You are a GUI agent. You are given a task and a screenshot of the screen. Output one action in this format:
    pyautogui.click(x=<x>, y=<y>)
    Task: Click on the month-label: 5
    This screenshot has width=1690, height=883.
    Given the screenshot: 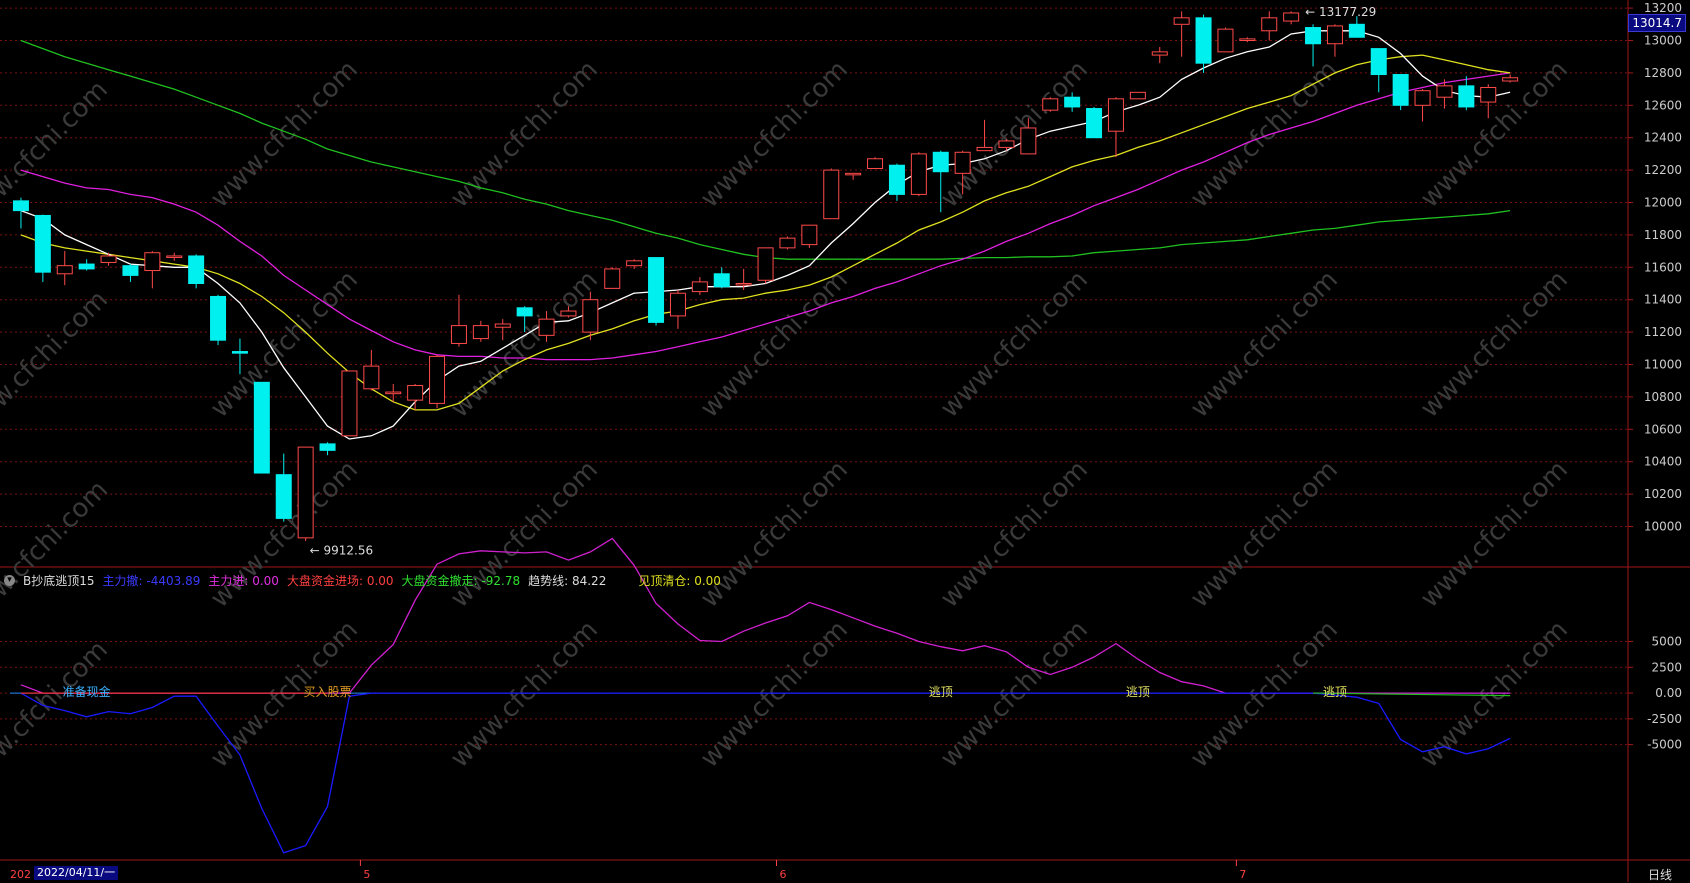 What is the action you would take?
    pyautogui.click(x=366, y=874)
    